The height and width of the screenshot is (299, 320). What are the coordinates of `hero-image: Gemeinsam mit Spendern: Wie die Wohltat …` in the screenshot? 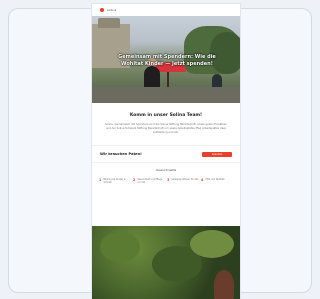 It's located at (166, 59).